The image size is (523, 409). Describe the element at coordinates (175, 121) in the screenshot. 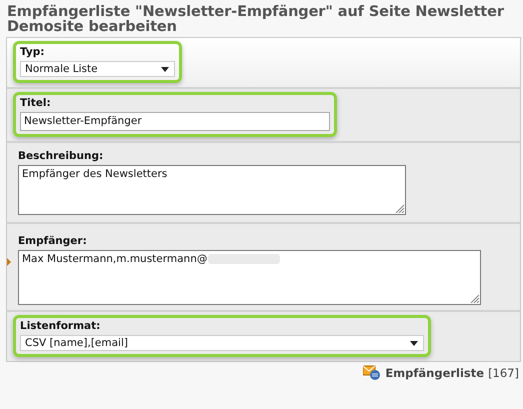

I see `input-field: Newsletter-Empfänger` at that location.